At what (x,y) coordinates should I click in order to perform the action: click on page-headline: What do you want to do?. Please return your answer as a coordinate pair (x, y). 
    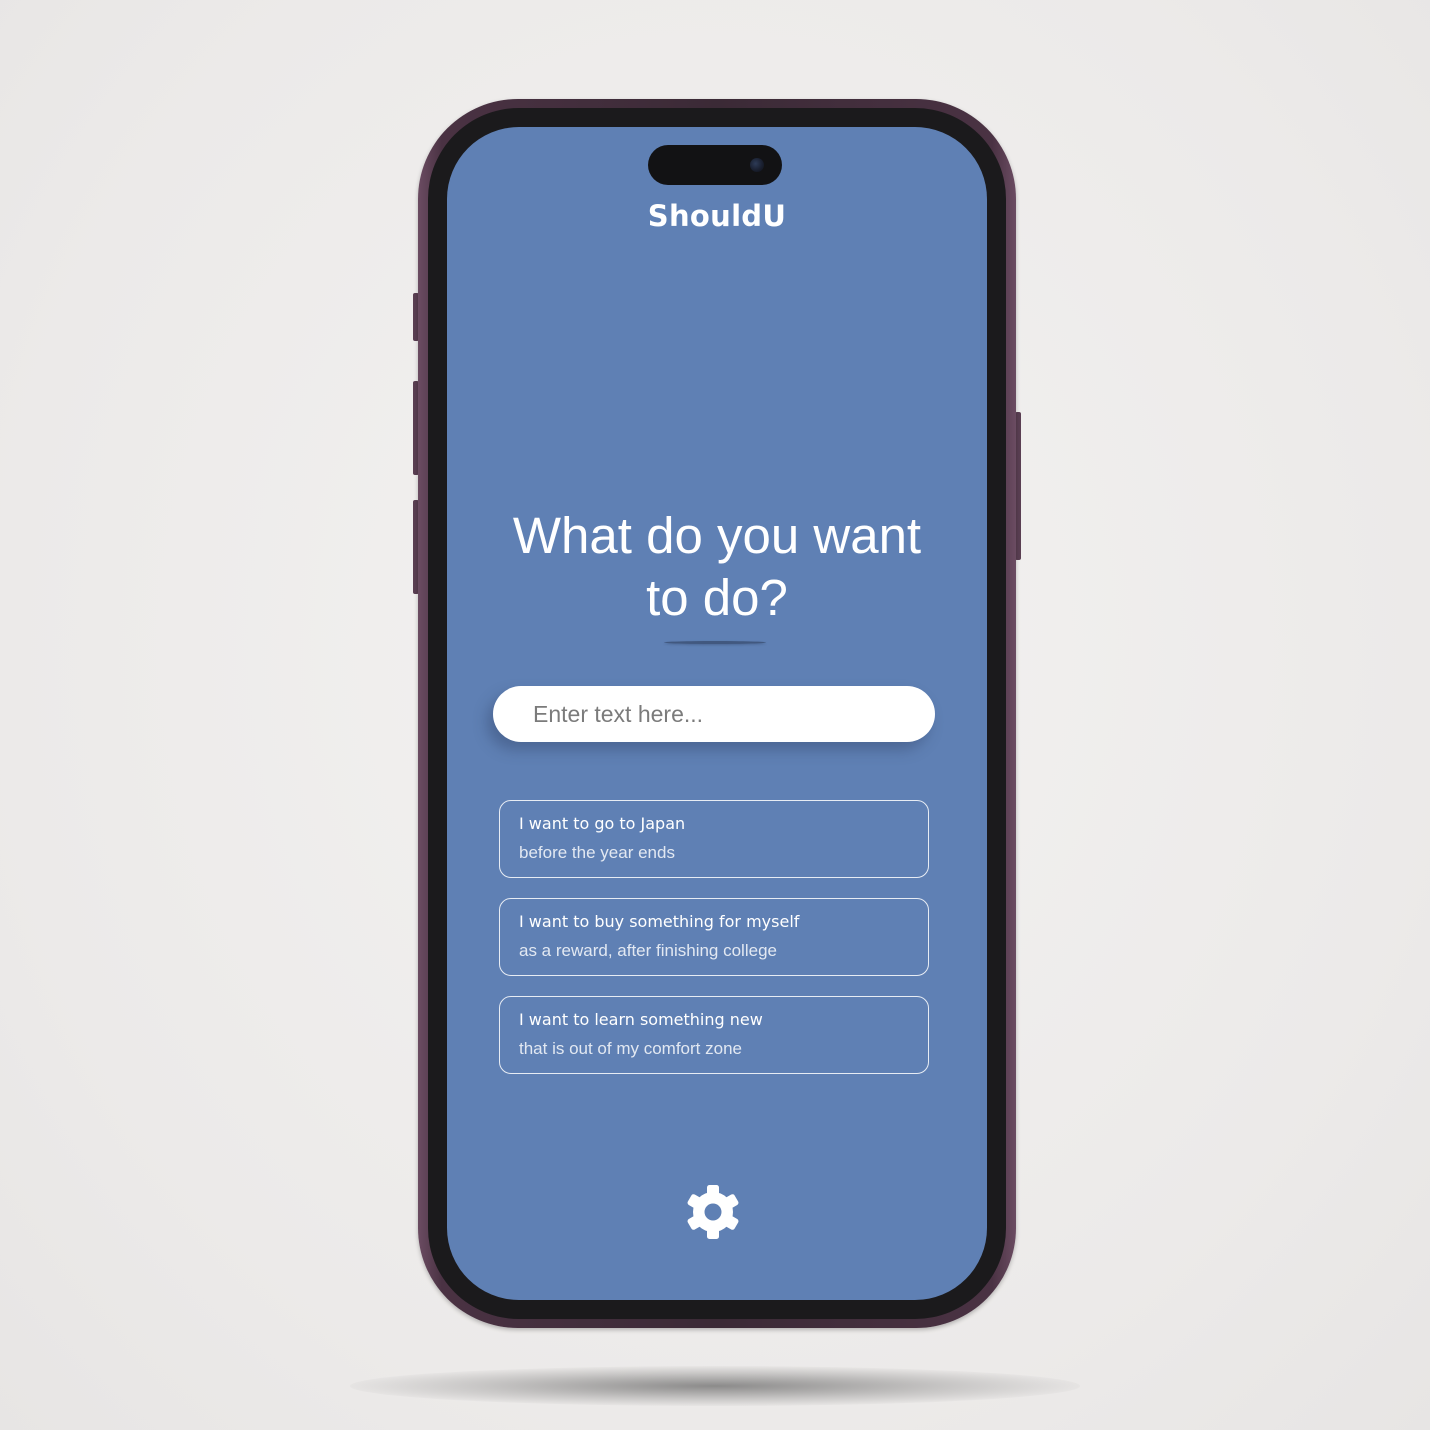
    Looking at the image, I should click on (717, 567).